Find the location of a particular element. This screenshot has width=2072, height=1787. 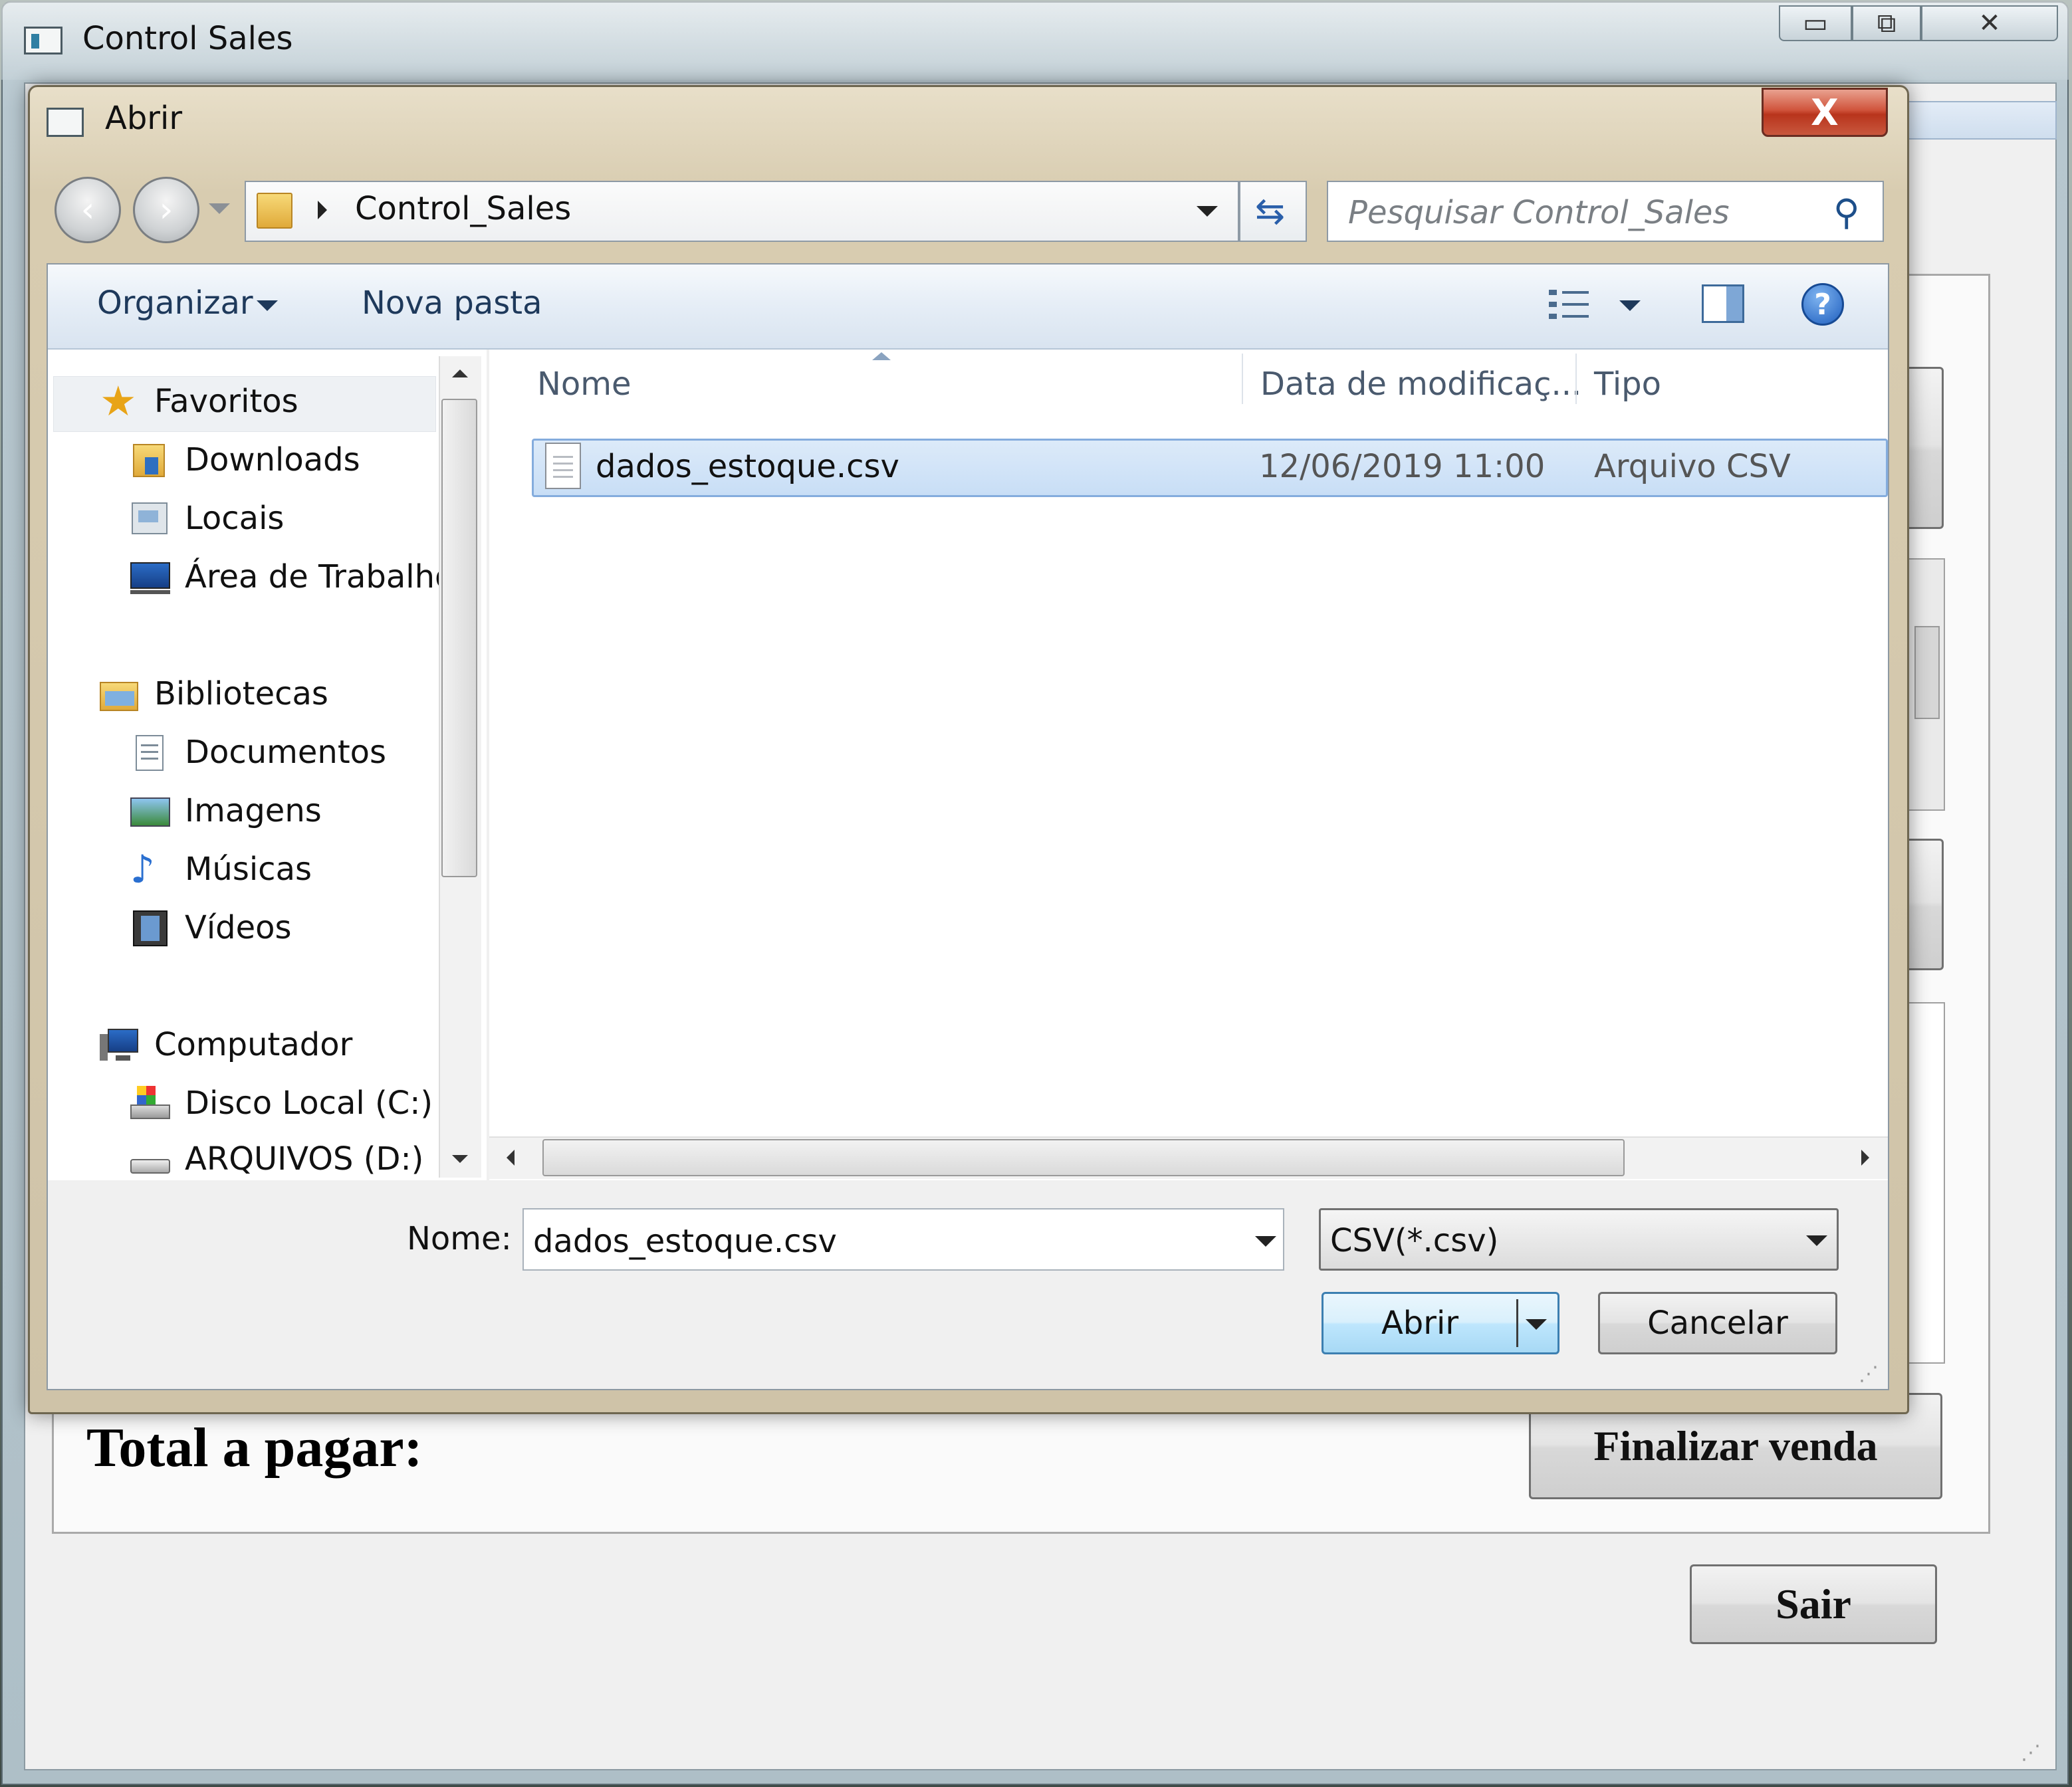

file-scroll-thumb is located at coordinates (1083, 1157).